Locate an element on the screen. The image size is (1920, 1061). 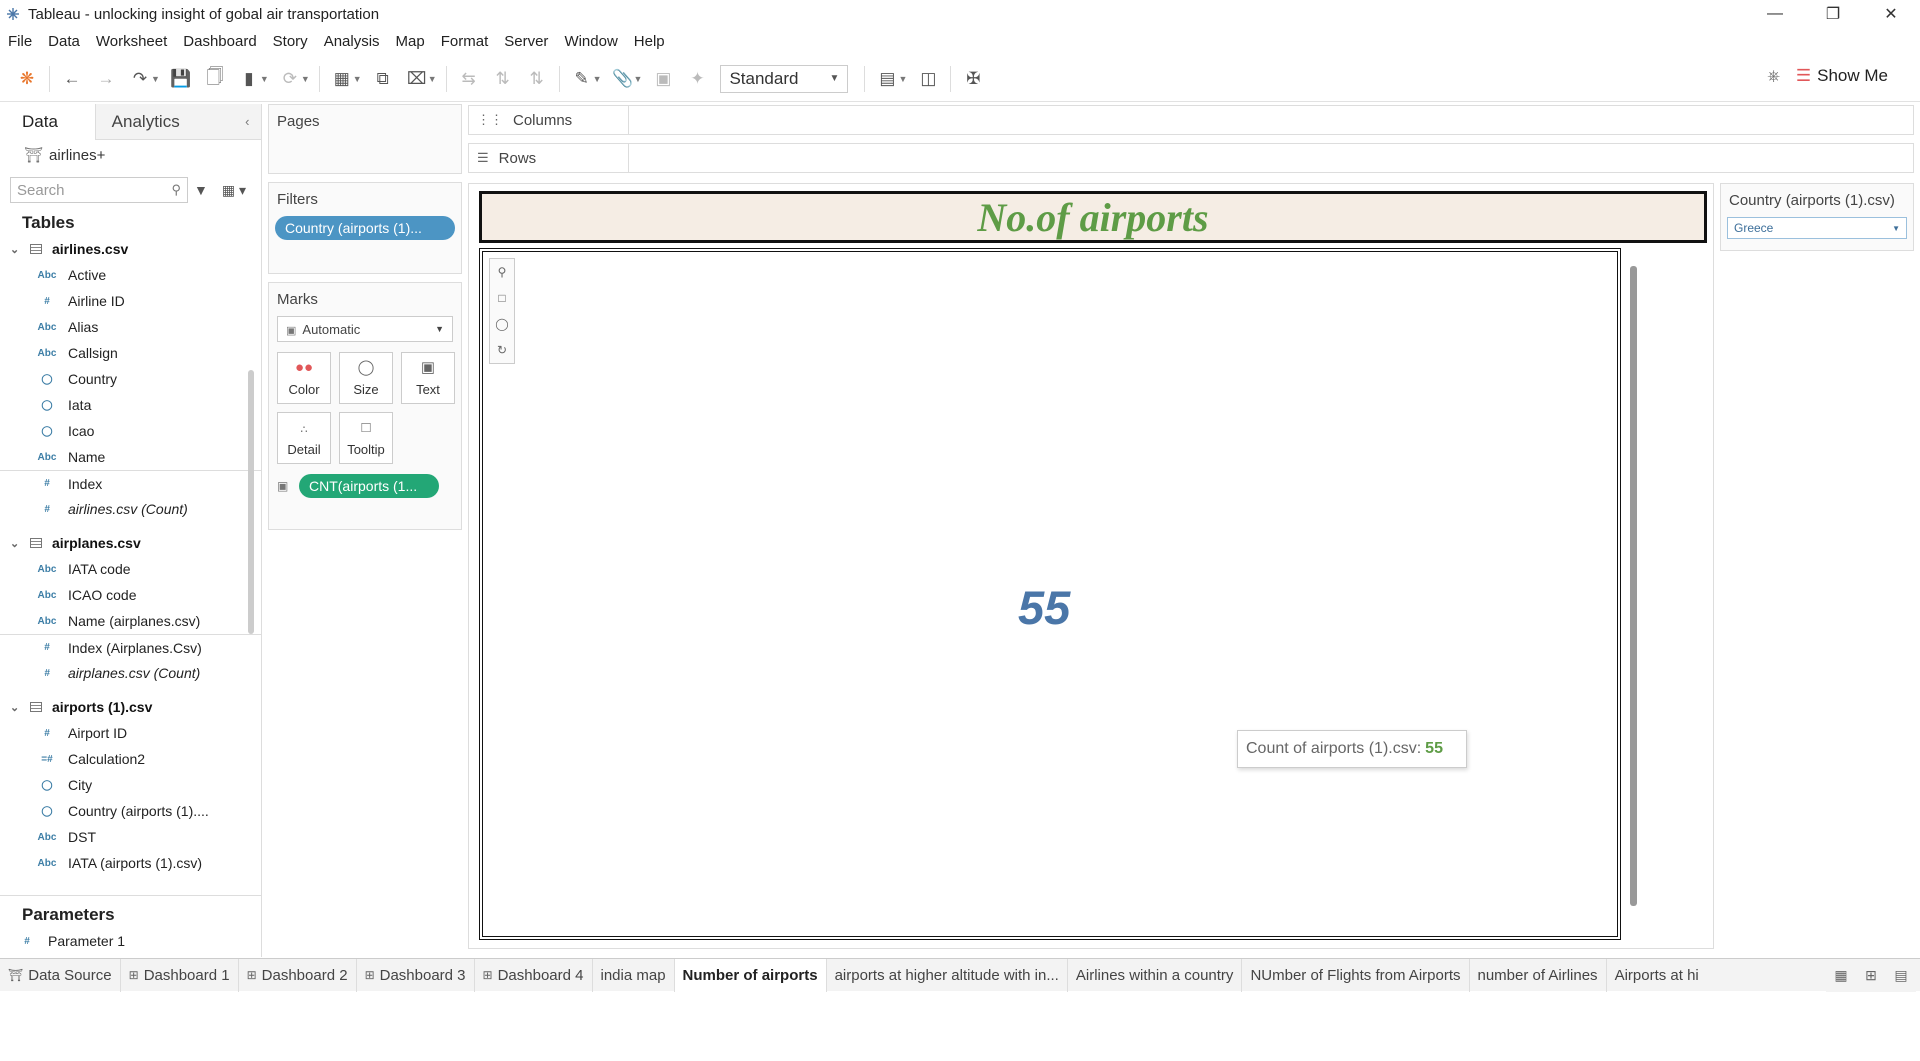
field-item: # airlines.csv (Count) is located at coordinates (130, 509).